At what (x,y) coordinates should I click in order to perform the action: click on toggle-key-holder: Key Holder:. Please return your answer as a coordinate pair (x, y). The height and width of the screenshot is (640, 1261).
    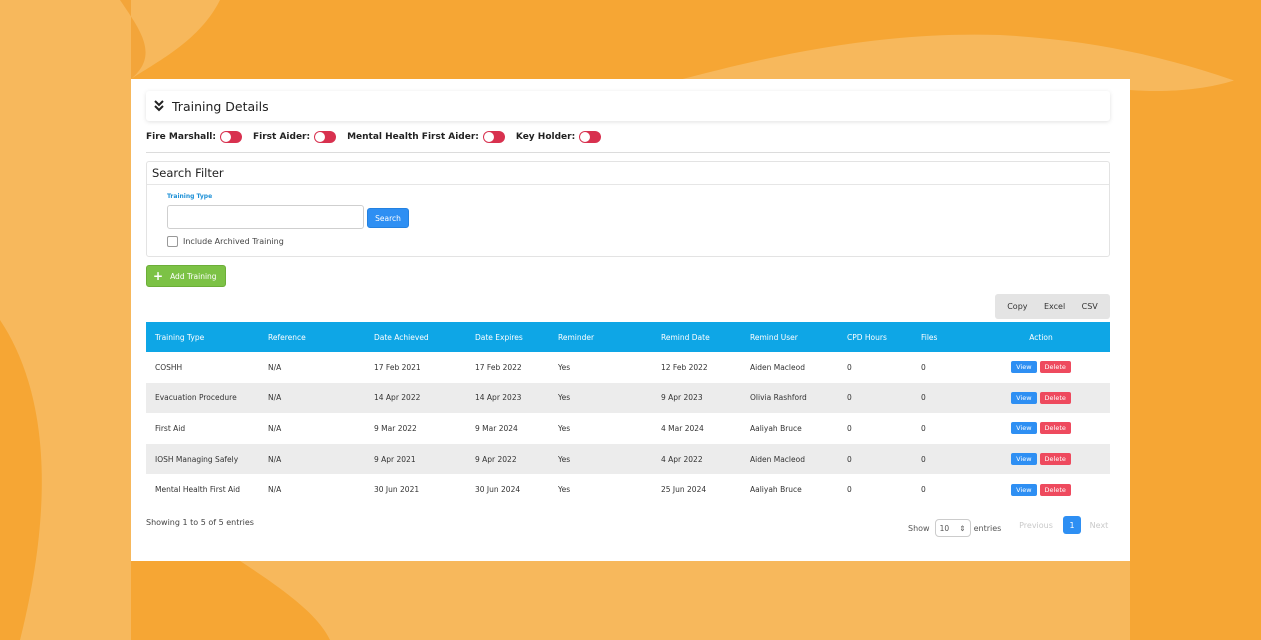
    Looking at the image, I should click on (559, 137).